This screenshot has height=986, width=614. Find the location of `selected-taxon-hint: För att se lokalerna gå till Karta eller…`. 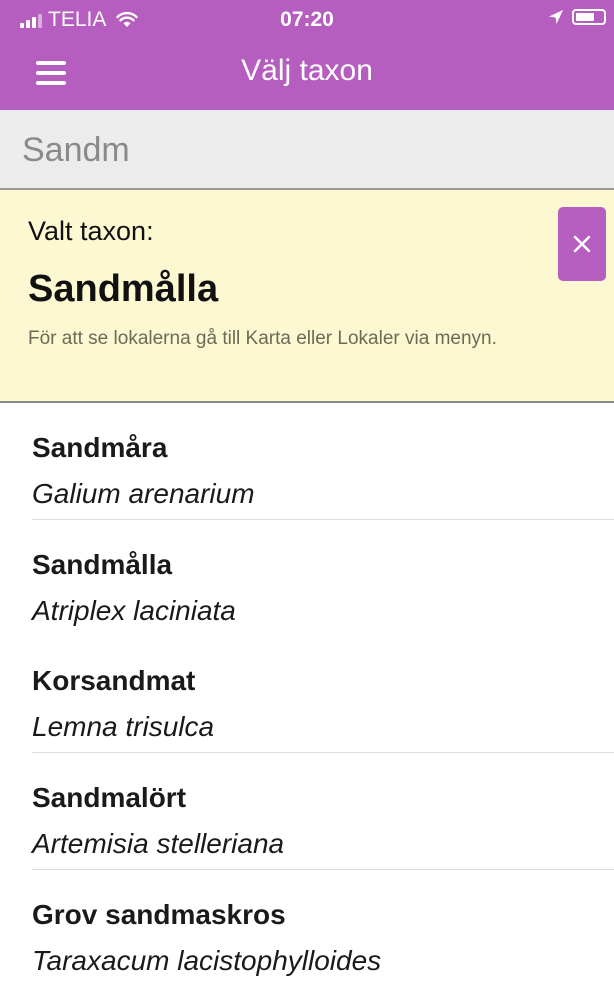

selected-taxon-hint: För att se lokalerna gå till Karta eller… is located at coordinates (262, 338).